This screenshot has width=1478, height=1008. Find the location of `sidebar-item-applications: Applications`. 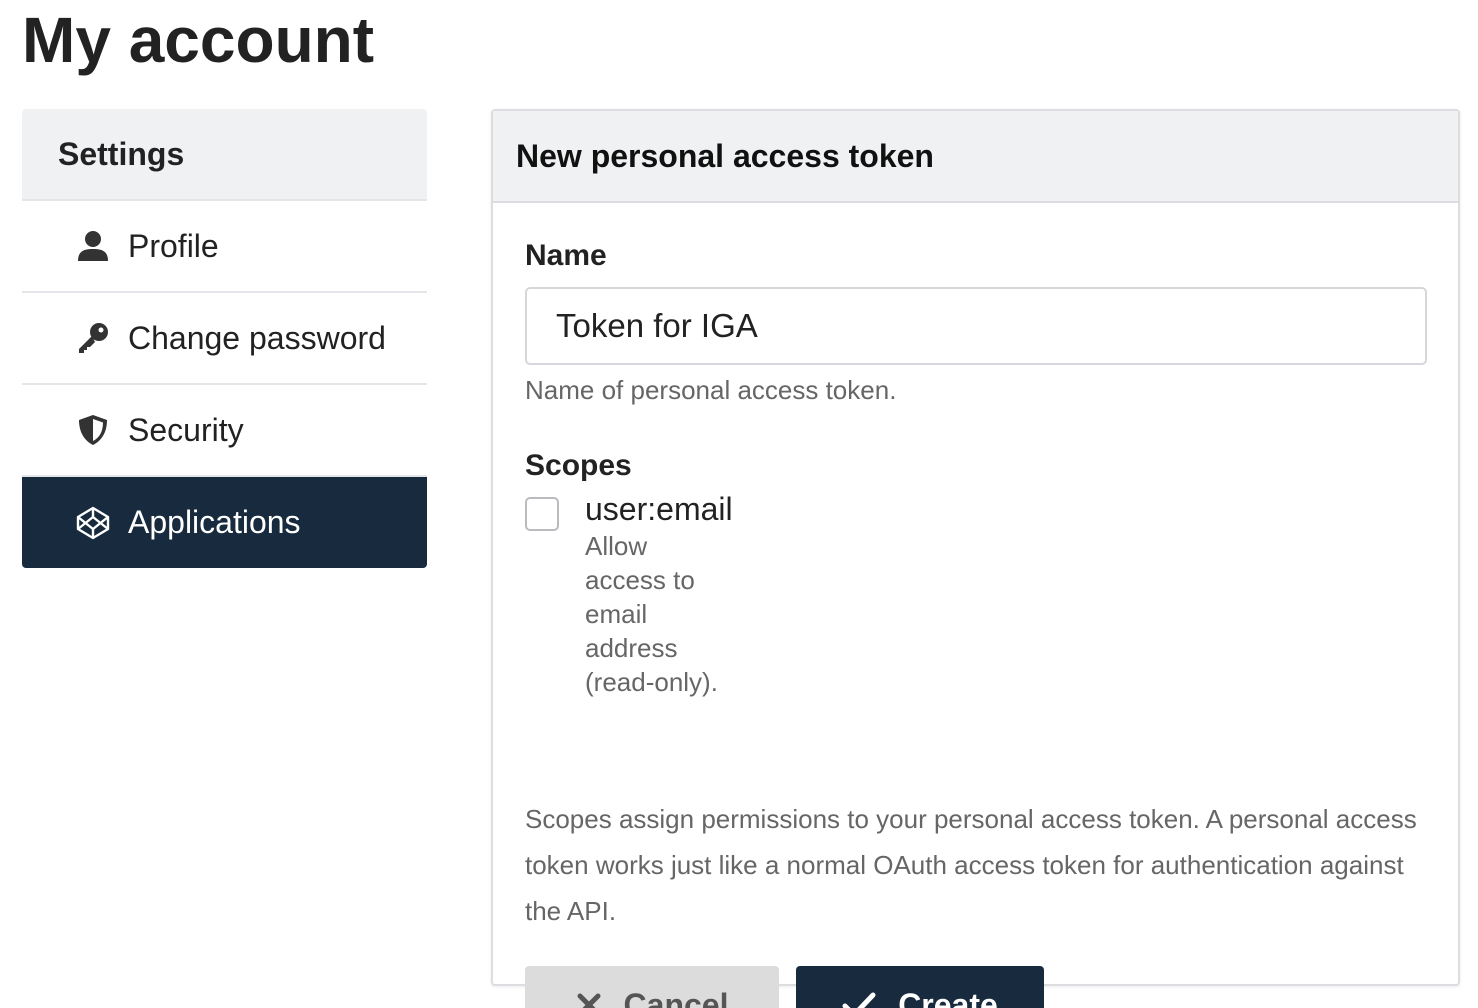

sidebar-item-applications: Applications is located at coordinates (224, 522).